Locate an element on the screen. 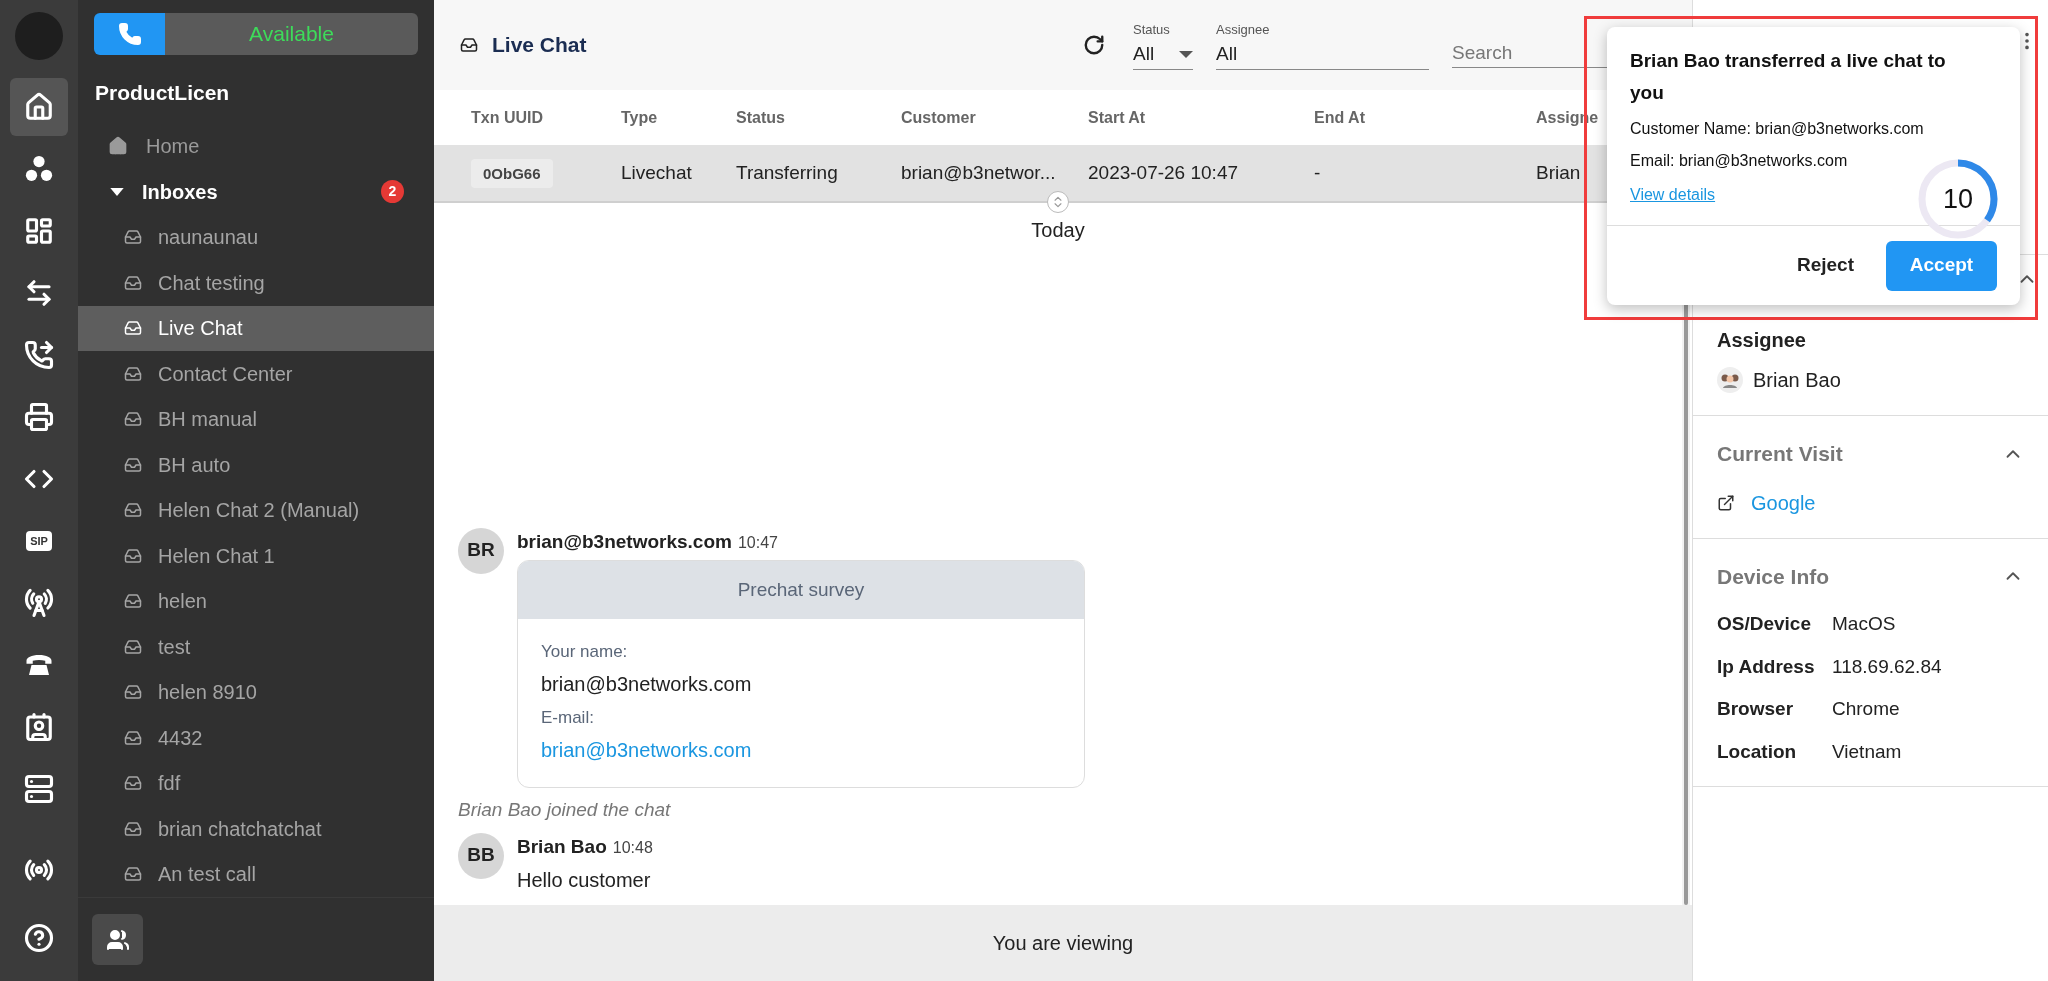 The height and width of the screenshot is (981, 2048). sidebar-item: Home is located at coordinates (256, 145).